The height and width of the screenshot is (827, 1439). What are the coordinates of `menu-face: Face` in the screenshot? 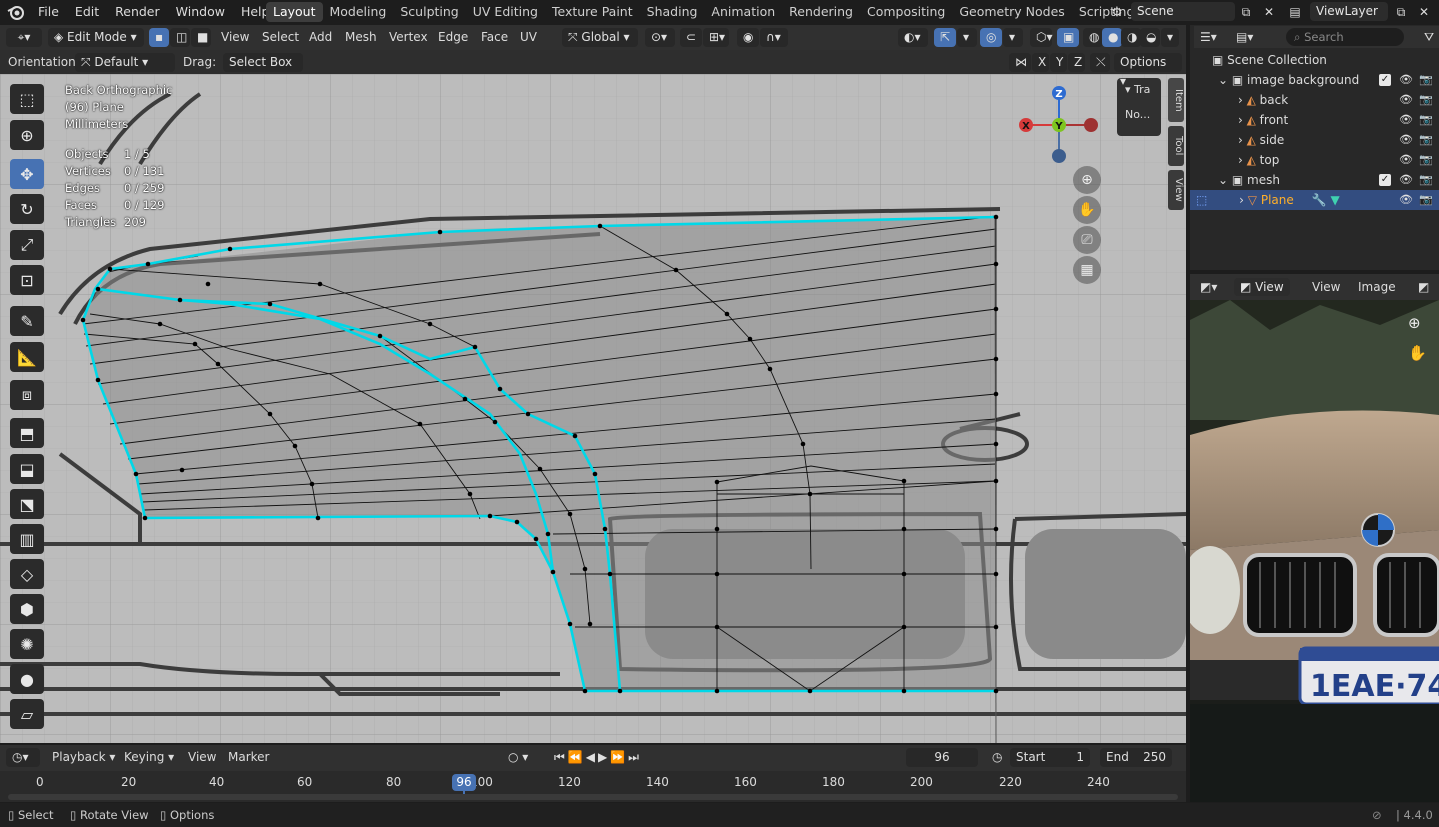 It's located at (494, 37).